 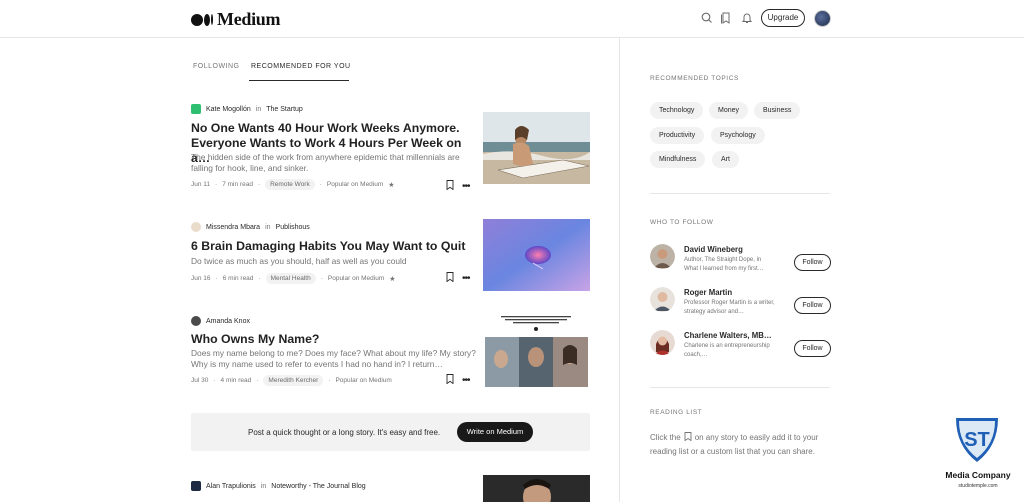 What do you see at coordinates (299, 80) in the screenshot?
I see `active-tab-underline` at bounding box center [299, 80].